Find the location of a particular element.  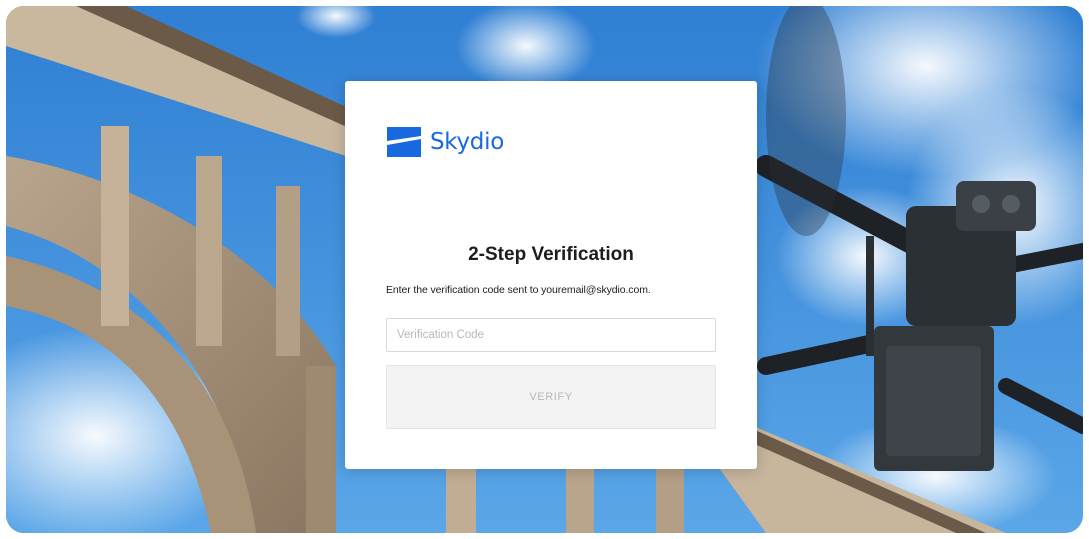

page-title: 2-Step Verification is located at coordinates (551, 254).